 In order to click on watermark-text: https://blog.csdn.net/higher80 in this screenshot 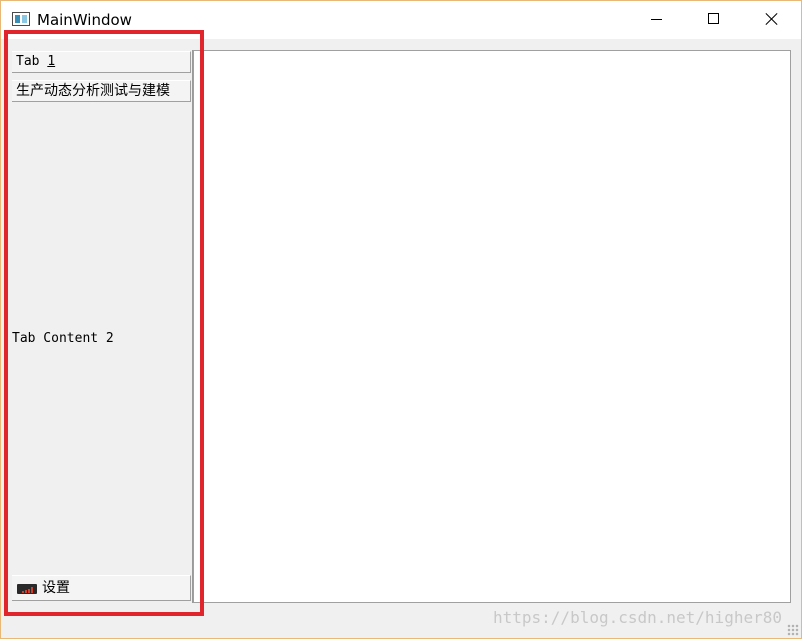, I will do `click(637, 617)`.